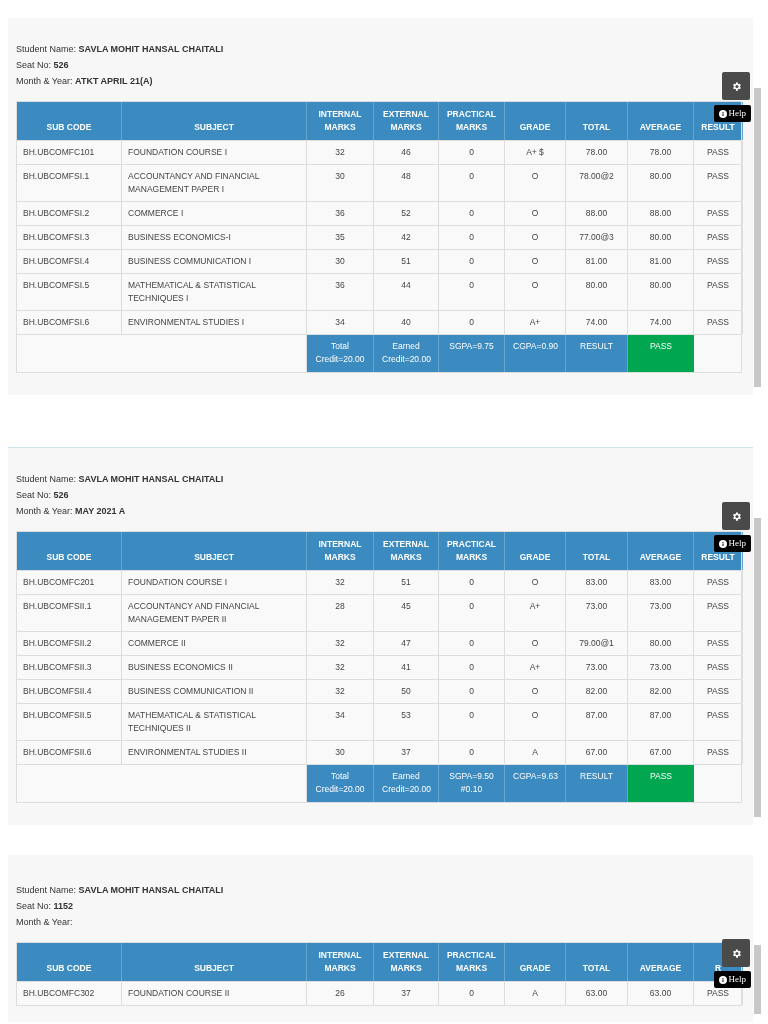  I want to click on table-cell: 34, so click(340, 722).